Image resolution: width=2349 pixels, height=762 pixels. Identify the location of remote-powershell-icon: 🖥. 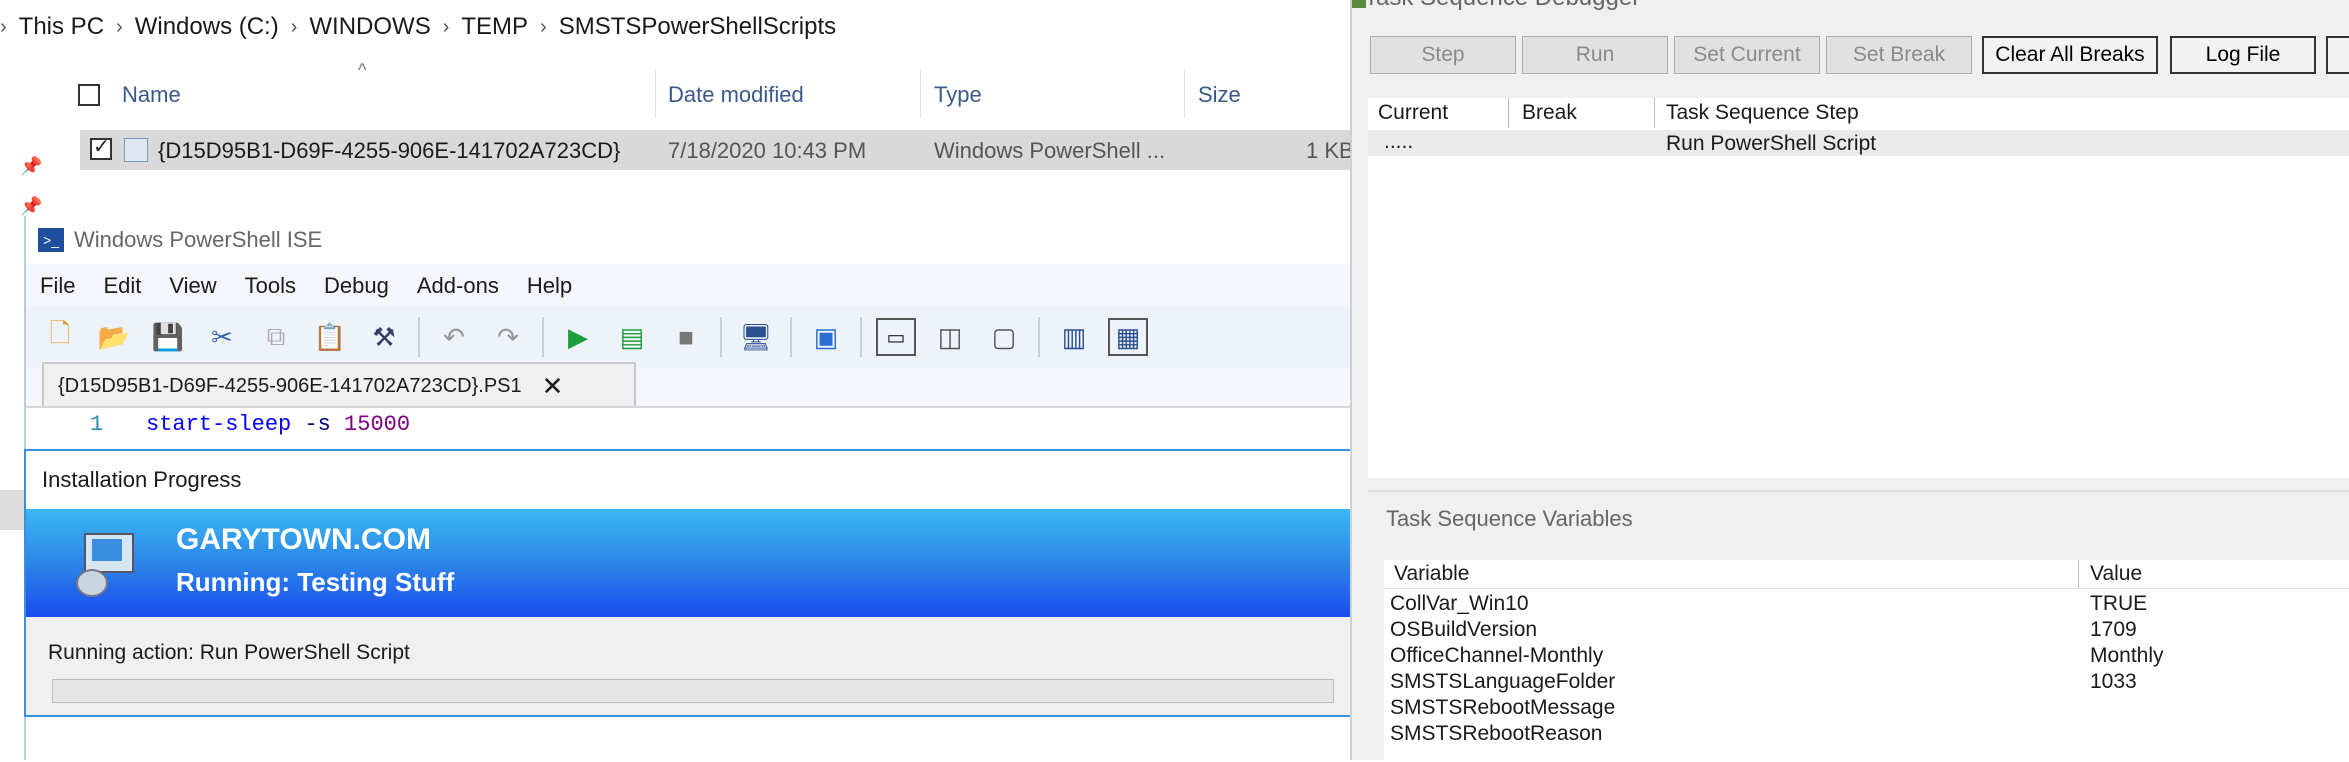
(756, 337).